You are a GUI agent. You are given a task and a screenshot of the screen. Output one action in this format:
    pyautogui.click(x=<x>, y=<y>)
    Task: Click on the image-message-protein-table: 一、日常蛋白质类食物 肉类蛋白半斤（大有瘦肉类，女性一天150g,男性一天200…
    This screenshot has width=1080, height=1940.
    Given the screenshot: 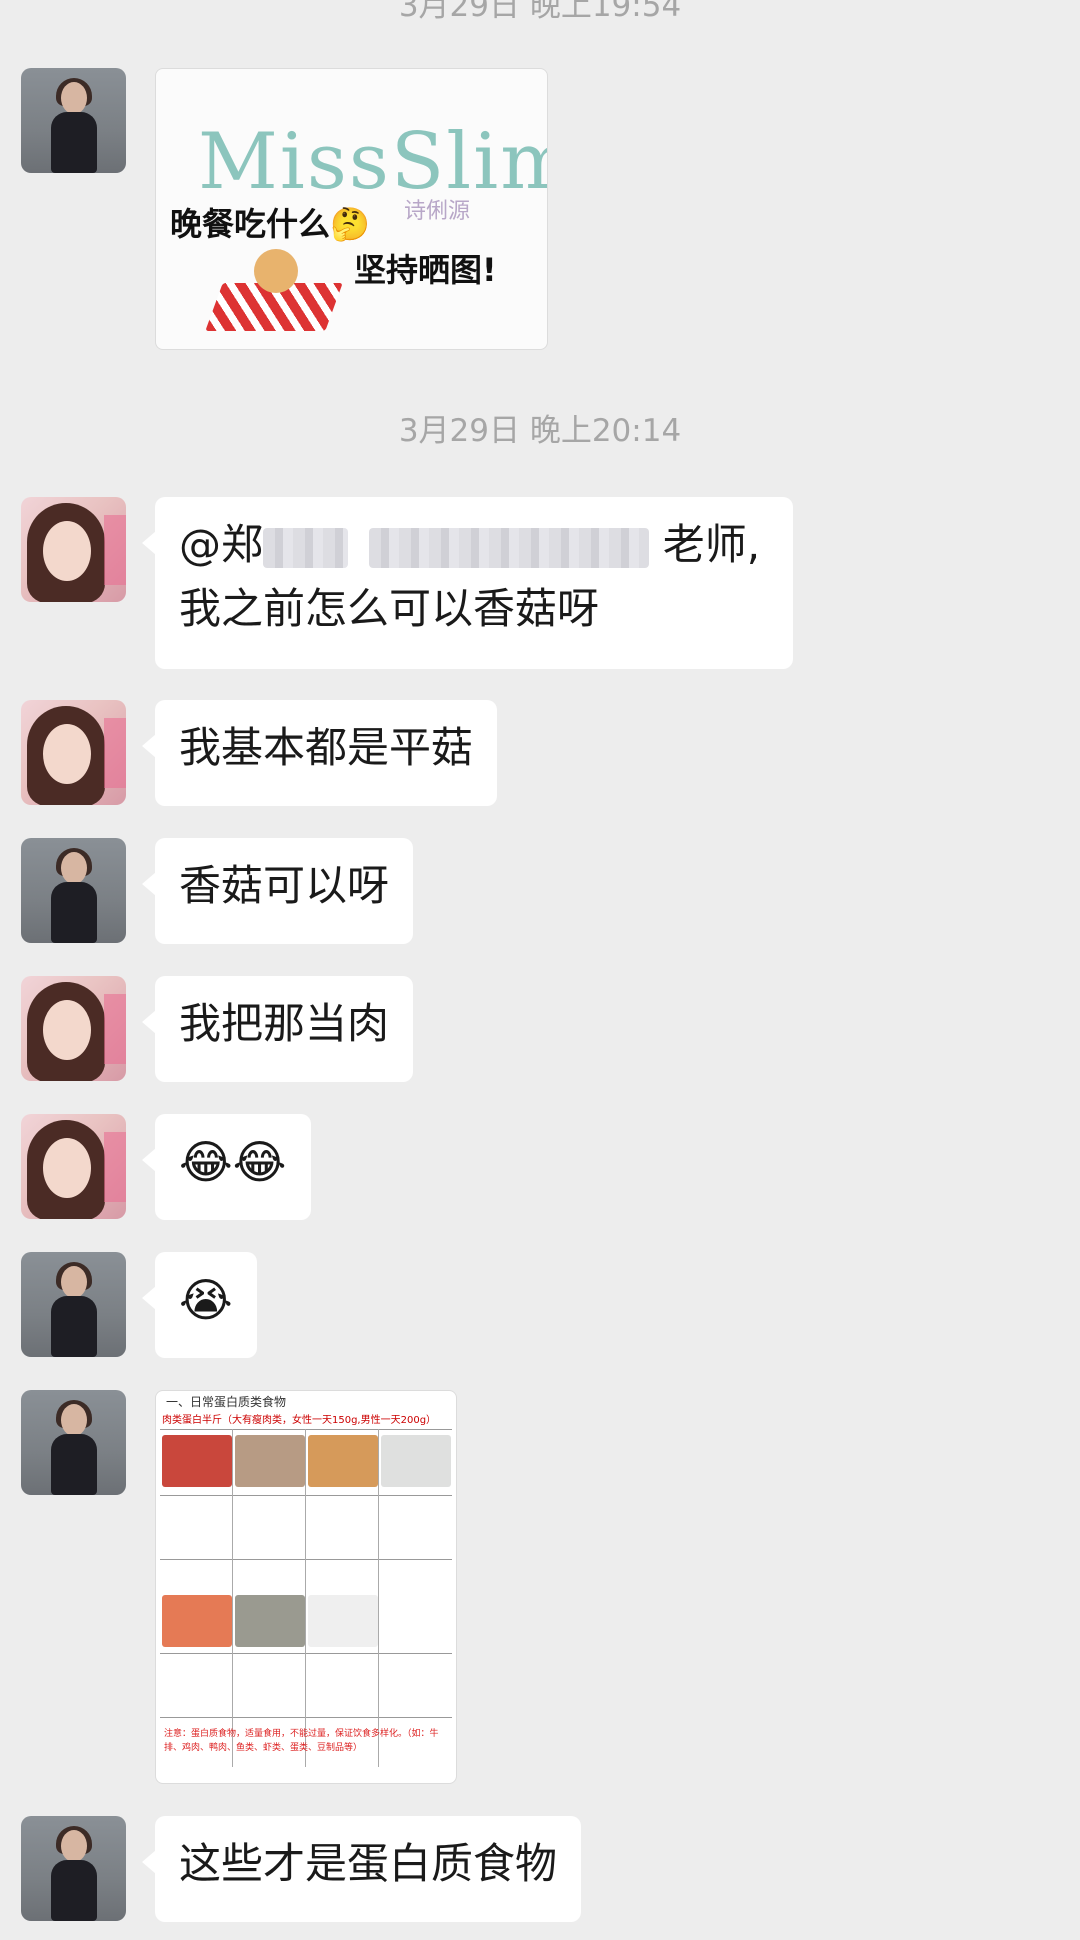 What is the action you would take?
    pyautogui.click(x=306, y=1587)
    